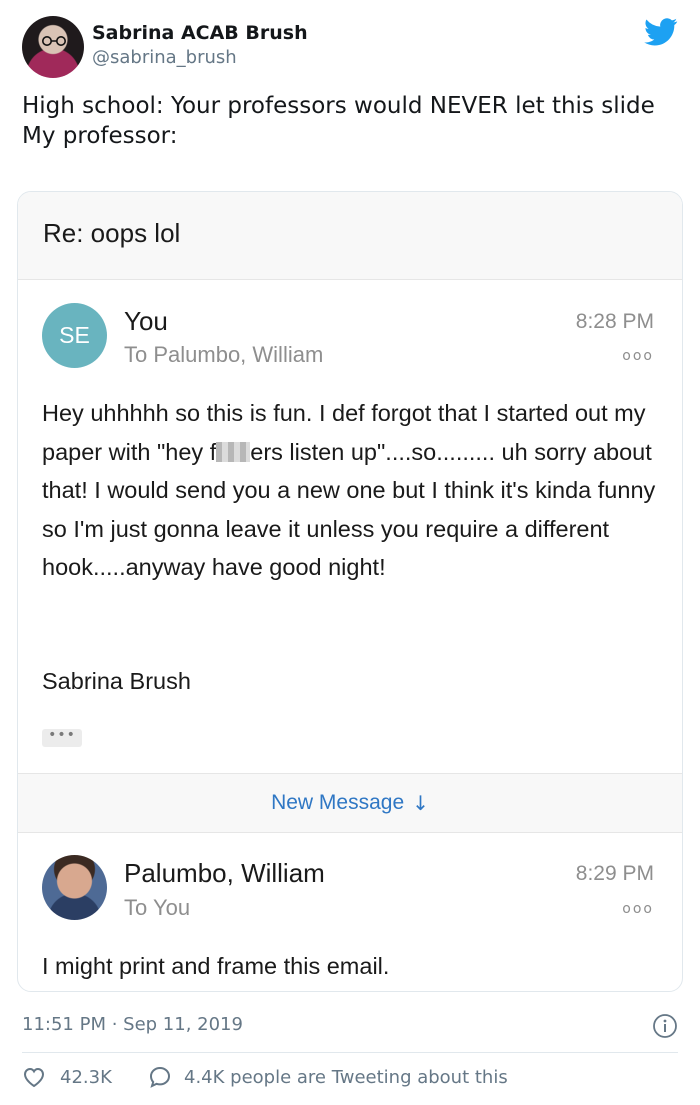 The image size is (700, 1105). Describe the element at coordinates (54, 41) in the screenshot. I see `glasses-graphic` at that location.